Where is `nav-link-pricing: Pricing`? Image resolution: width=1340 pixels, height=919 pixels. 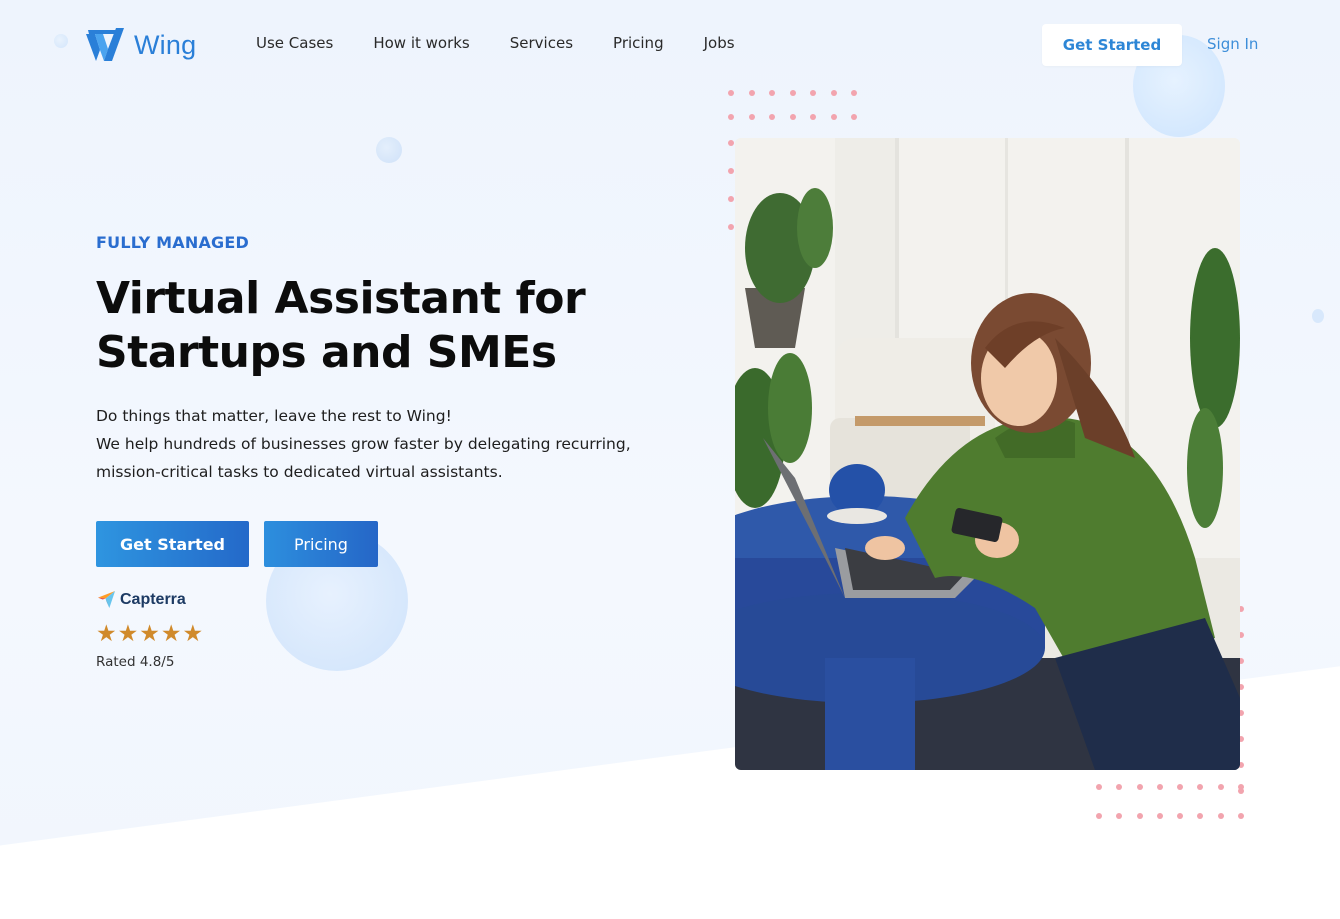
nav-link-pricing: Pricing is located at coordinates (638, 43).